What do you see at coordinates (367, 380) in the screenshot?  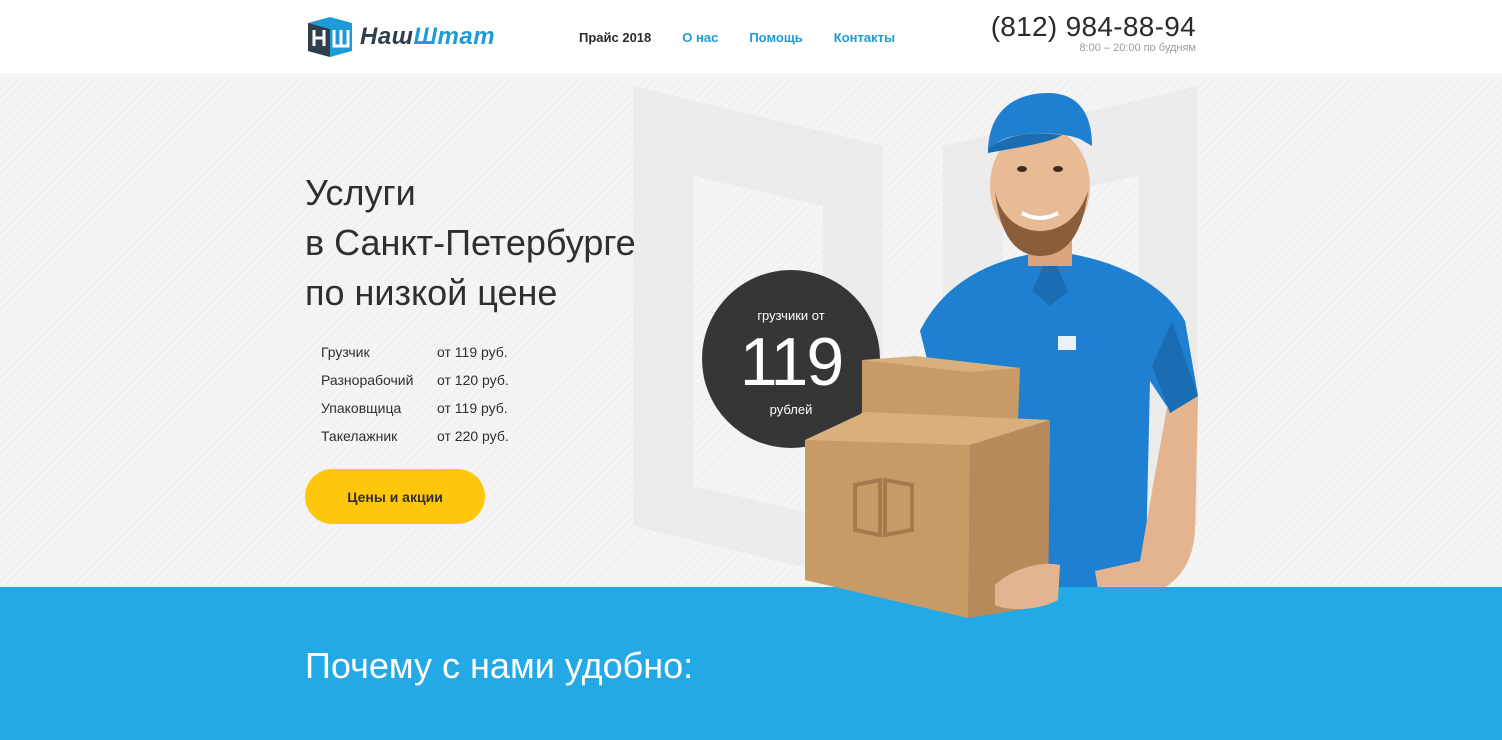 I see `price-name: Разнорабочий` at bounding box center [367, 380].